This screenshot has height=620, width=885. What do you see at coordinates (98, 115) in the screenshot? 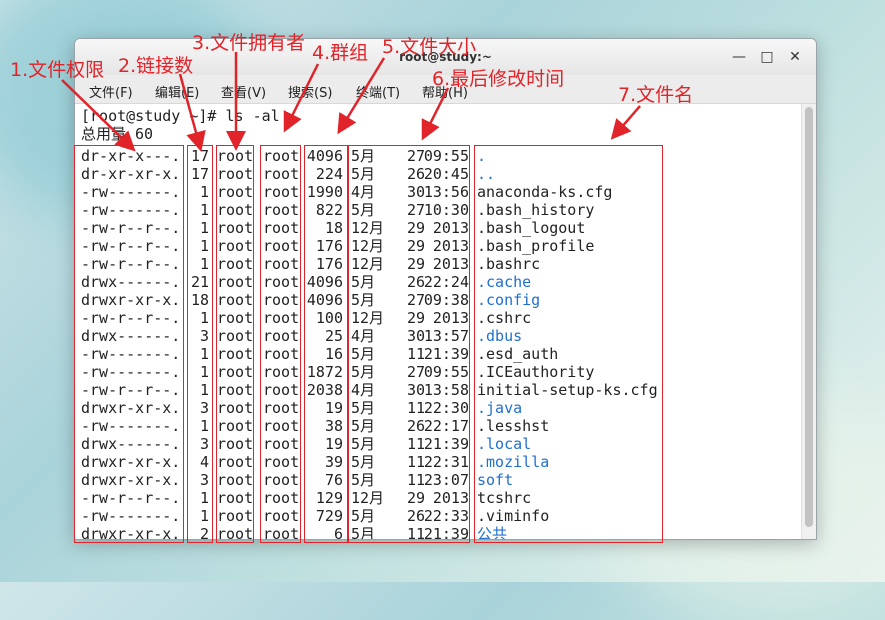
I see `arrow-permission` at bounding box center [98, 115].